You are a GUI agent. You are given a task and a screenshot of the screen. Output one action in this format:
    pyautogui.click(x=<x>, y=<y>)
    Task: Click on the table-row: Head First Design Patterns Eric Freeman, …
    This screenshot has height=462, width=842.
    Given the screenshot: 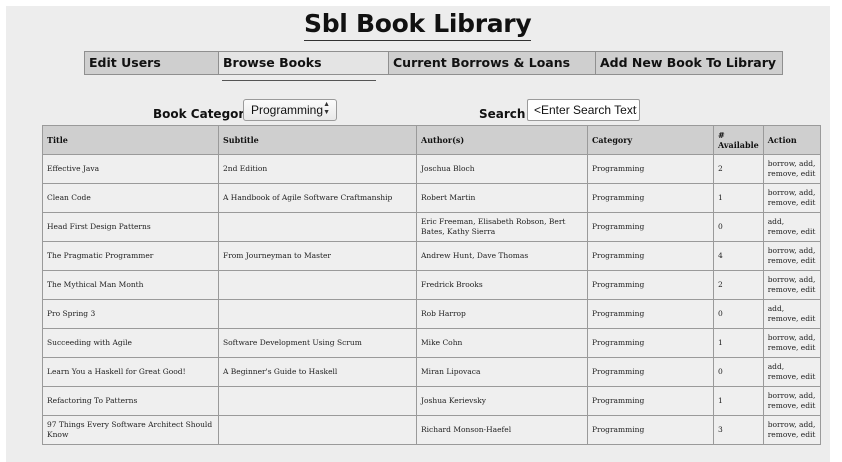 What is the action you would take?
    pyautogui.click(x=431, y=227)
    